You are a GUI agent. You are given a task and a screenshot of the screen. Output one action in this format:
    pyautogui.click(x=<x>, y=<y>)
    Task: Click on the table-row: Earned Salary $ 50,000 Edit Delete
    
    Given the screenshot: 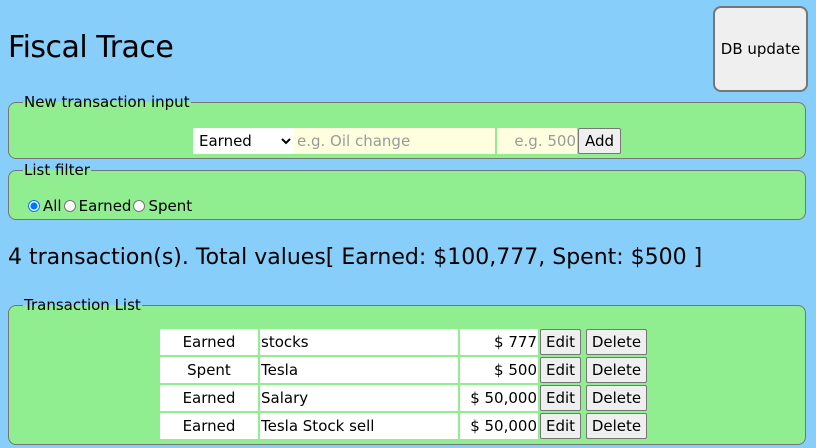 What is the action you would take?
    pyautogui.click(x=404, y=398)
    